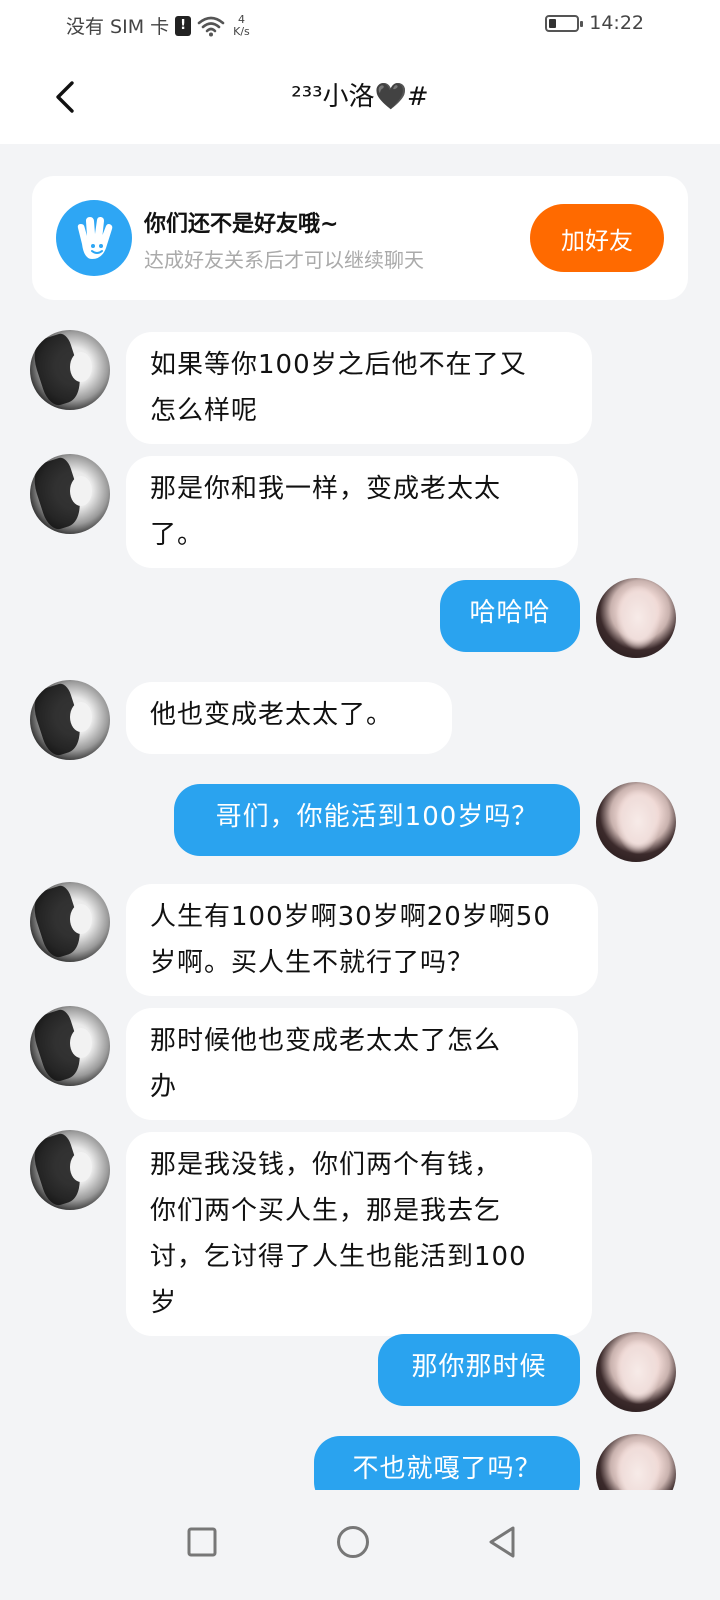 This screenshot has width=720, height=1600. I want to click on sim-alert-icon: !, so click(183, 25).